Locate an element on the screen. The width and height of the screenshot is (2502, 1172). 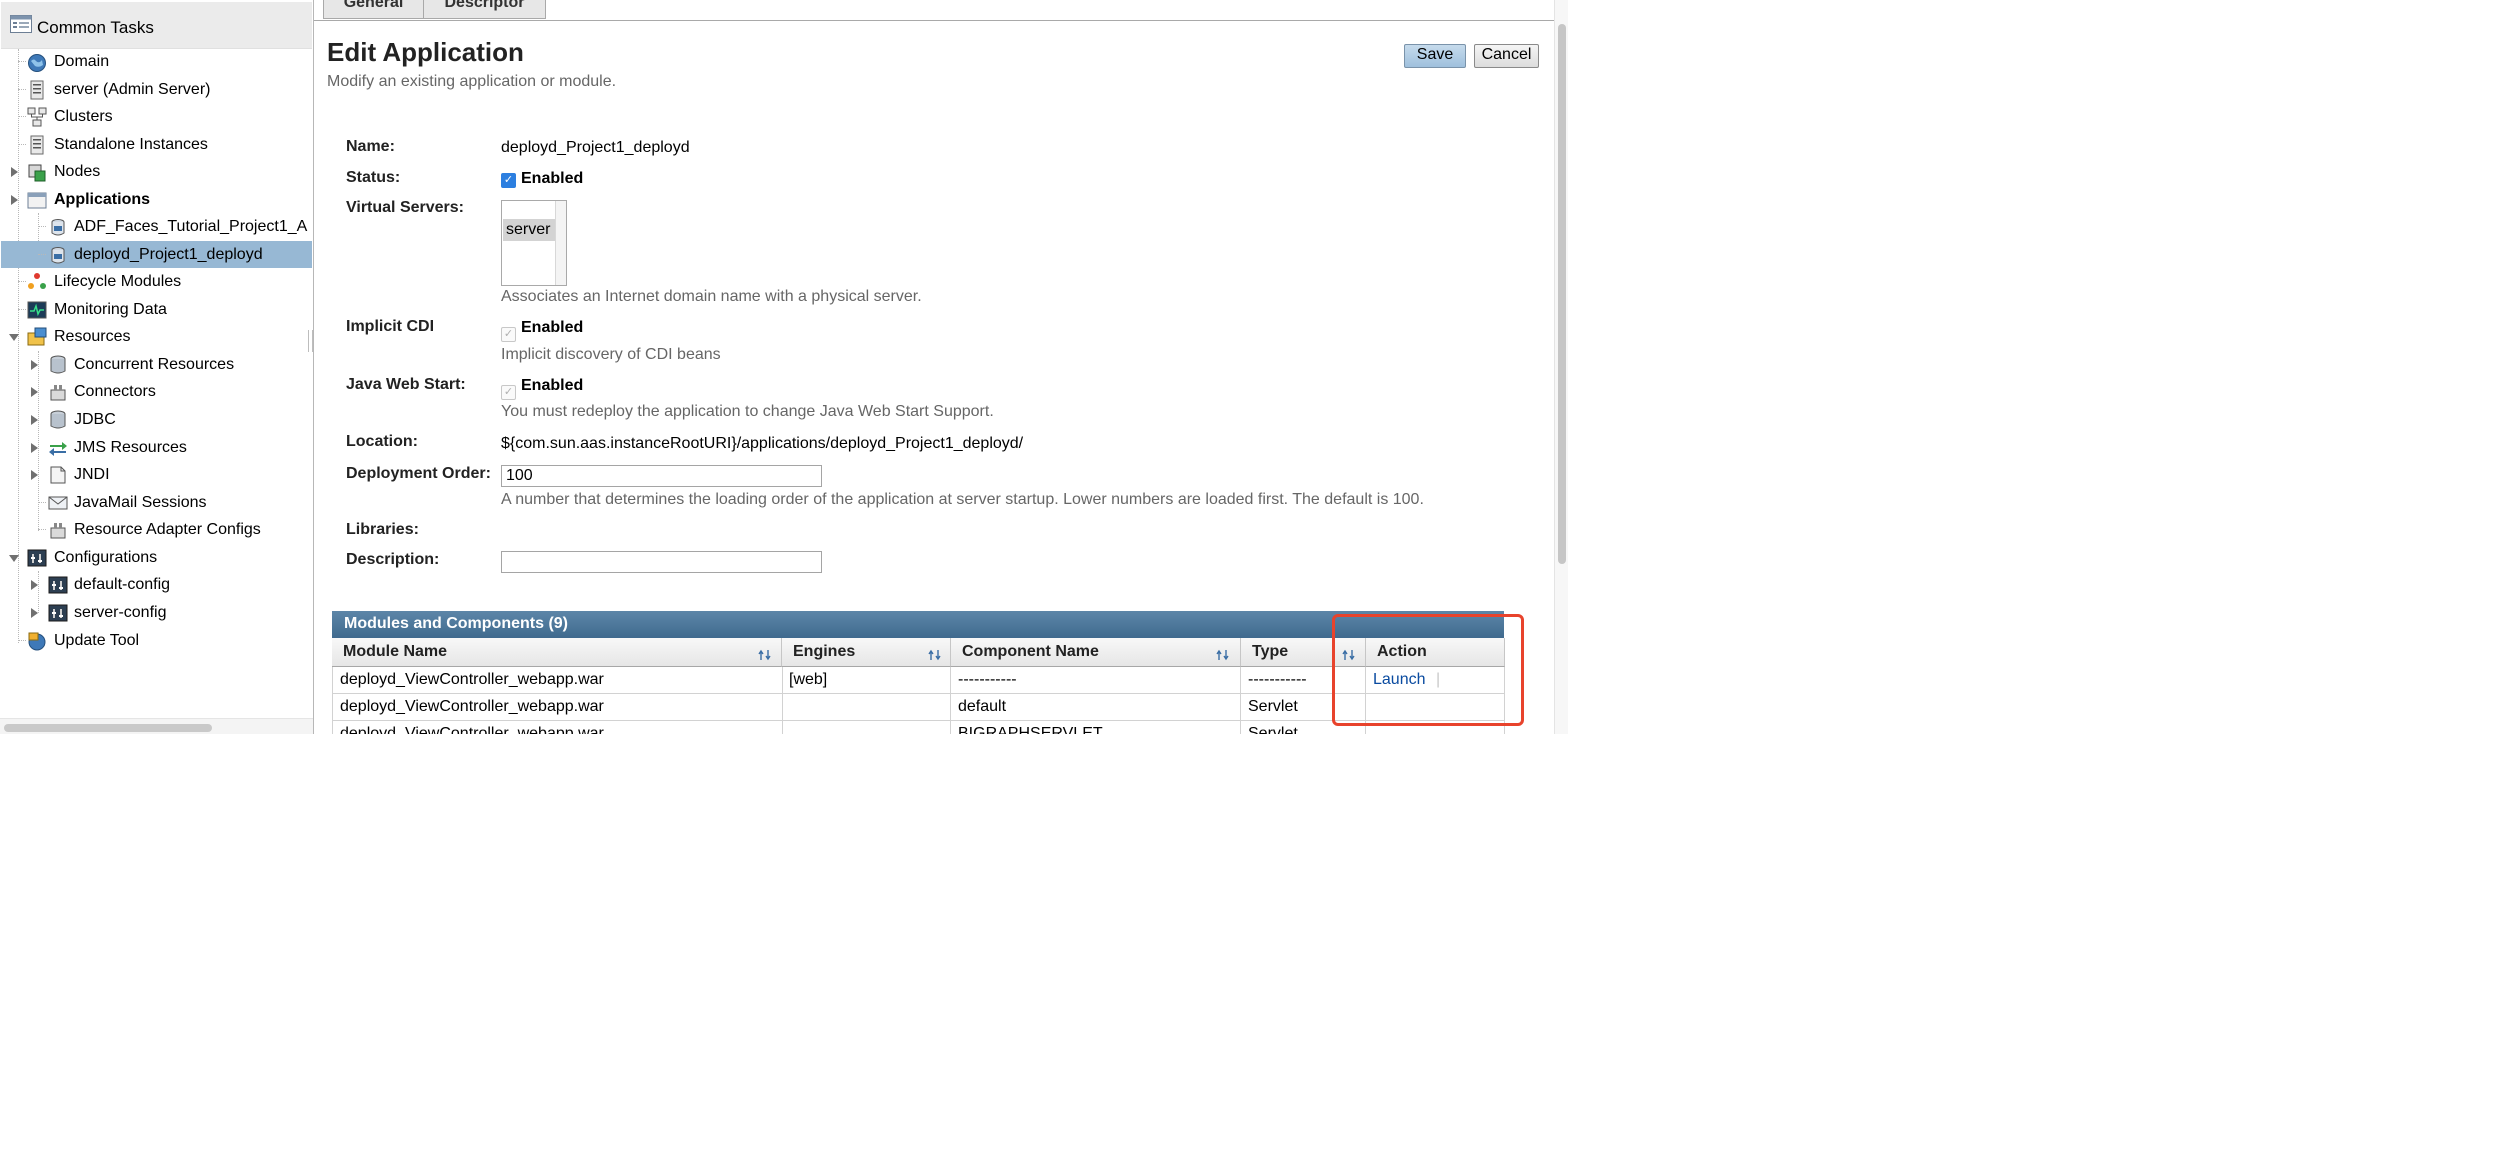
implicit-cdi-checkbox: ✓ is located at coordinates (508, 334).